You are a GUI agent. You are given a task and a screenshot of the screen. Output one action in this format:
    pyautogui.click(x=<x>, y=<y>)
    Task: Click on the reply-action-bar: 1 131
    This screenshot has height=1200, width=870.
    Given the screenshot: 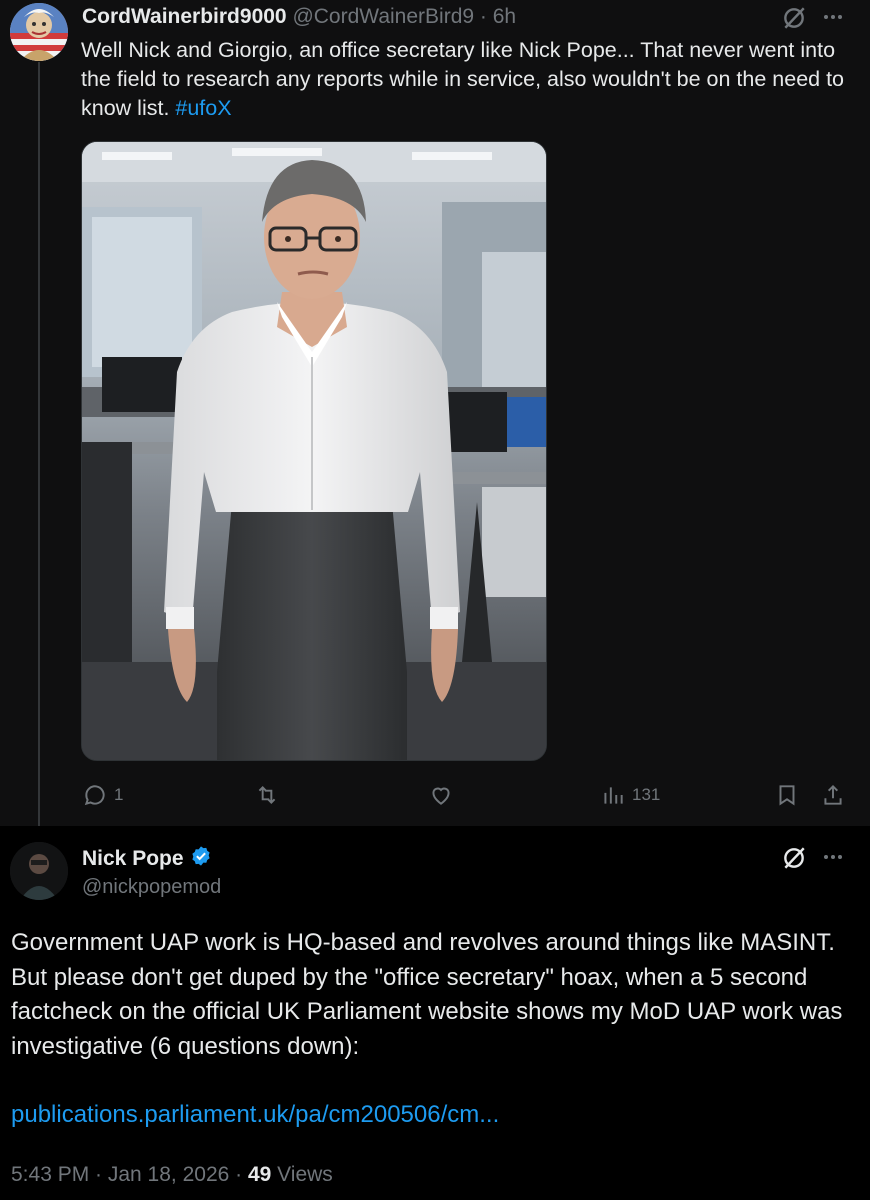 What is the action you would take?
    pyautogui.click(x=435, y=795)
    